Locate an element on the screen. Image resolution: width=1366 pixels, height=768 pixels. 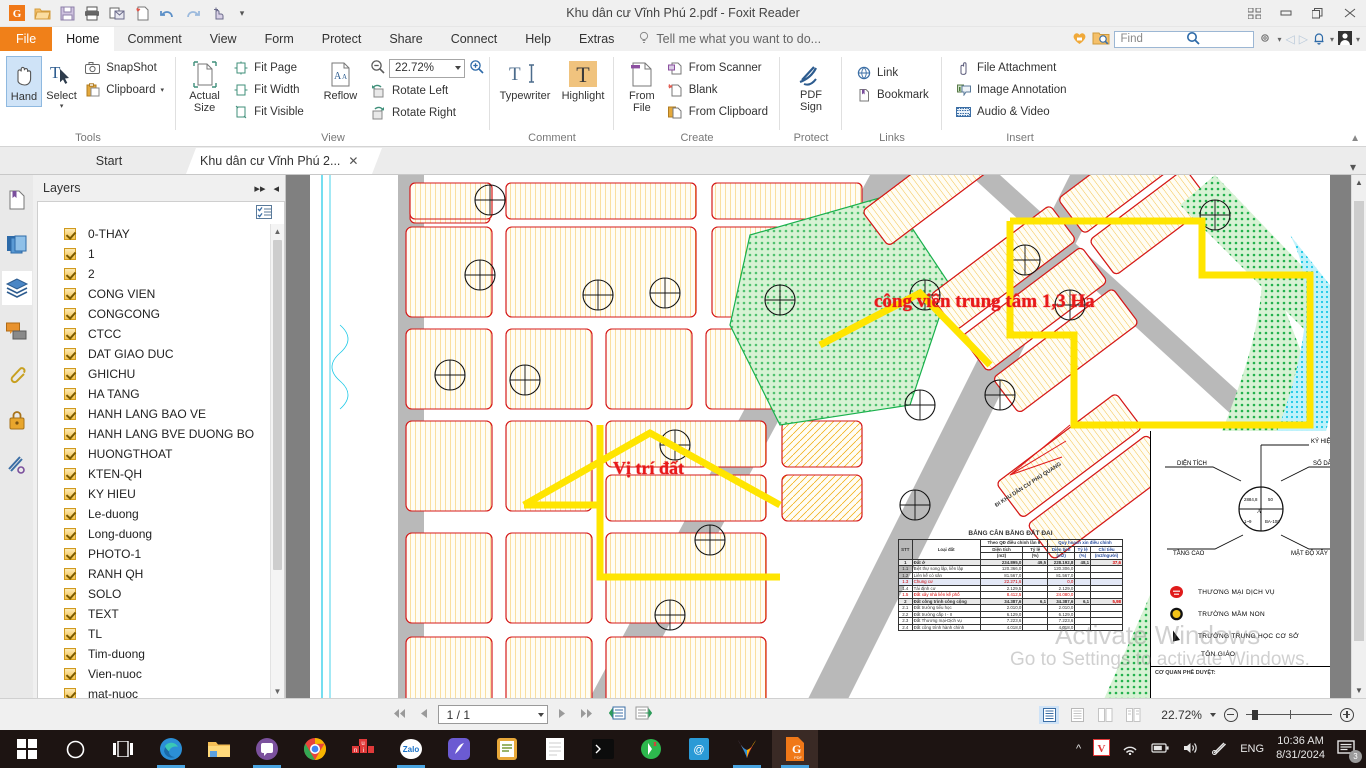
link-button: Link is located at coordinates (893, 72).